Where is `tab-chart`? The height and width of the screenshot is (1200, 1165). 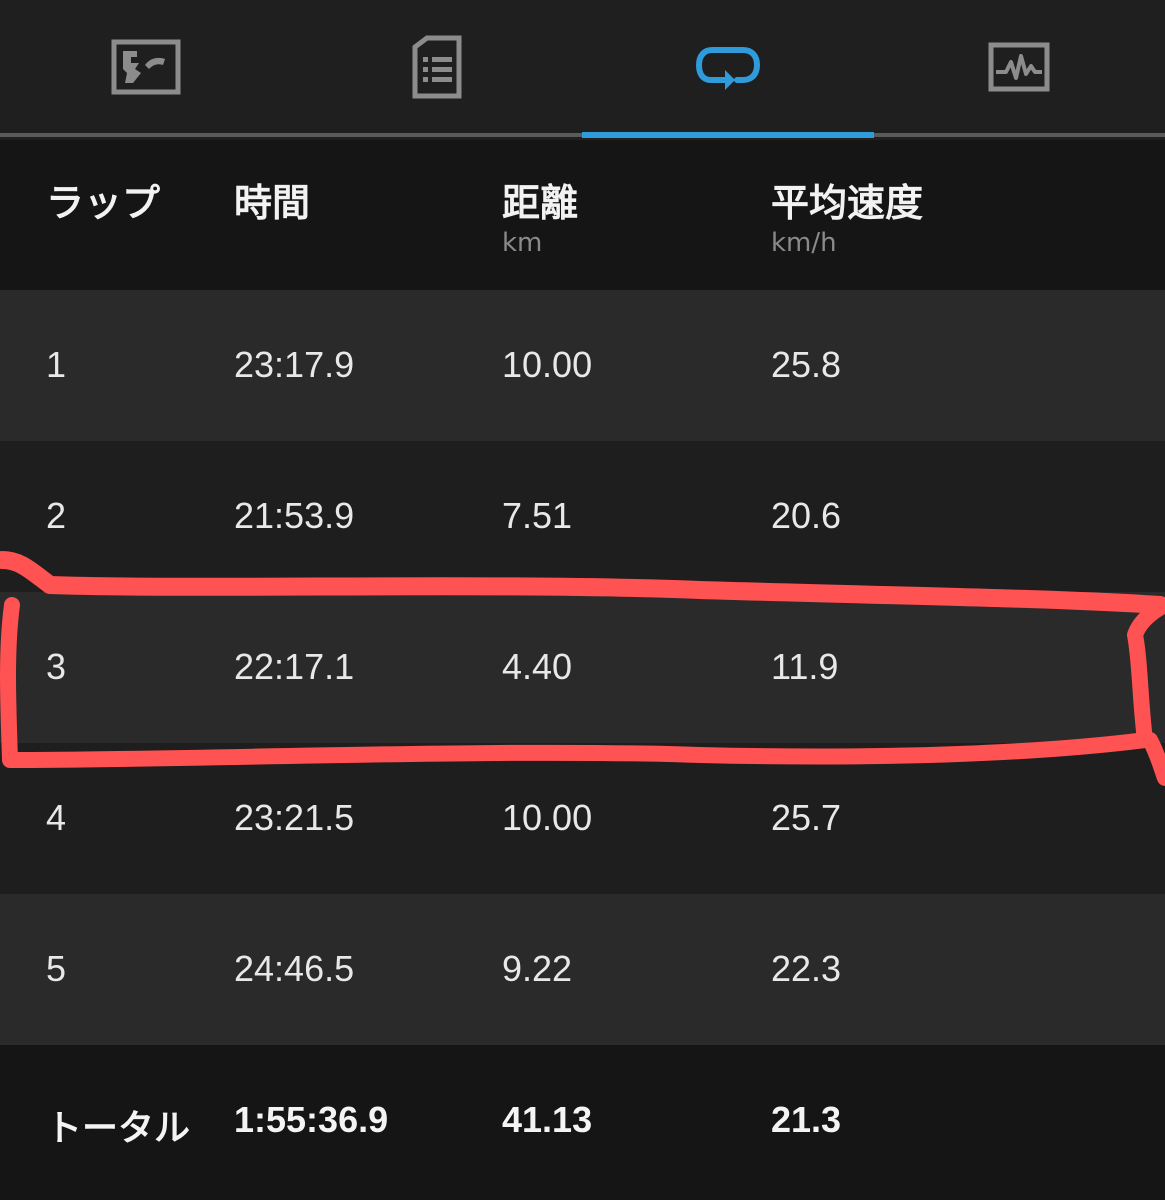 tab-chart is located at coordinates (1018, 66).